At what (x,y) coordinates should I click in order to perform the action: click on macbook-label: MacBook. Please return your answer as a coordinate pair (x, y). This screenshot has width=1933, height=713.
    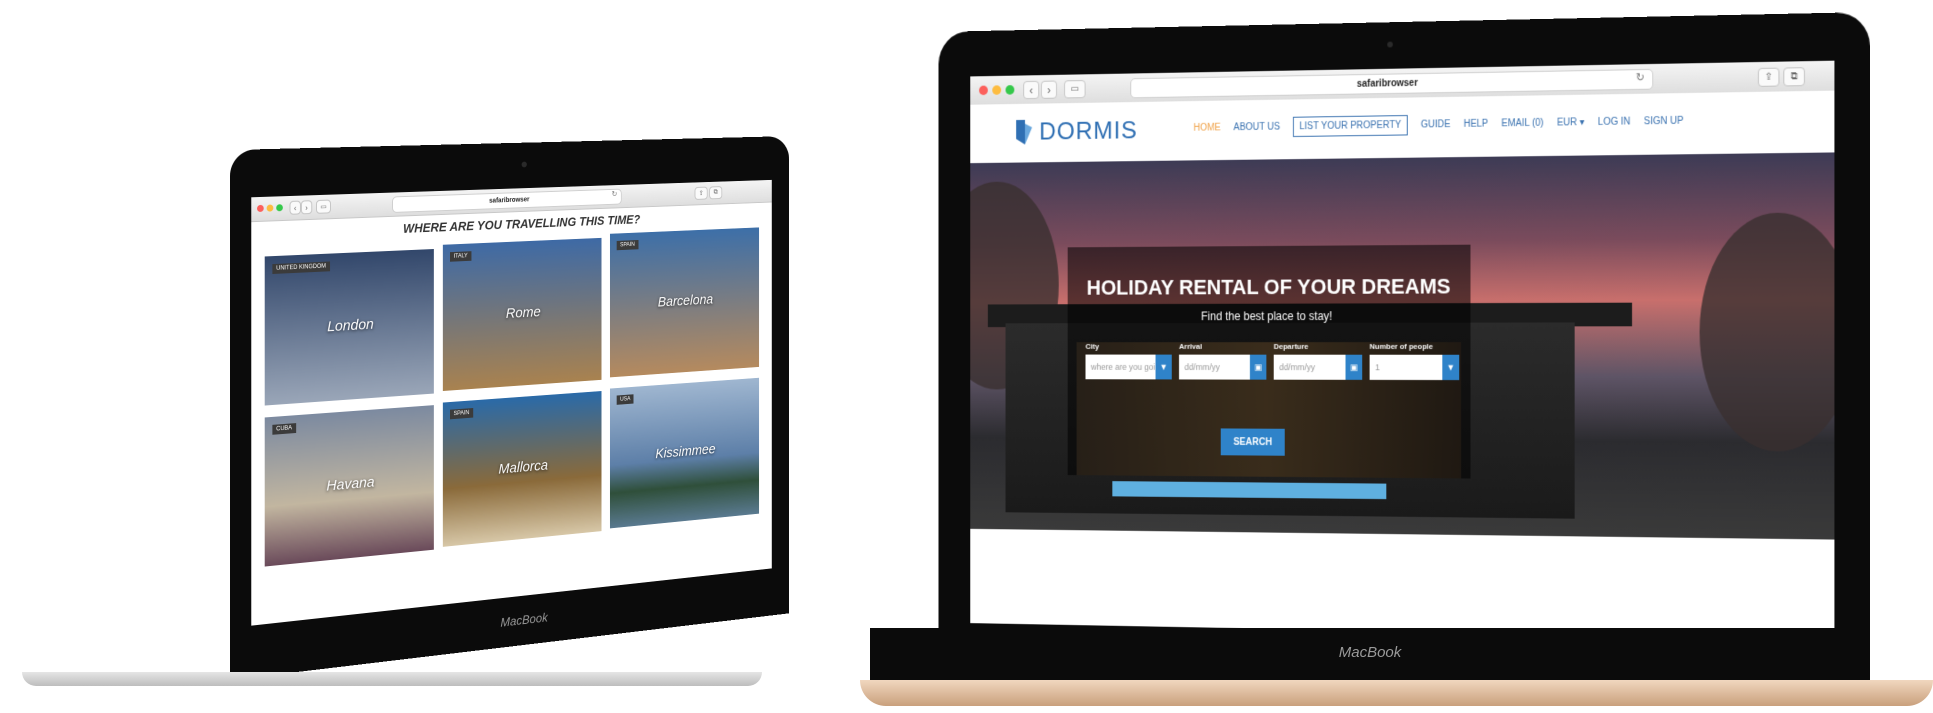
    Looking at the image, I should click on (1370, 652).